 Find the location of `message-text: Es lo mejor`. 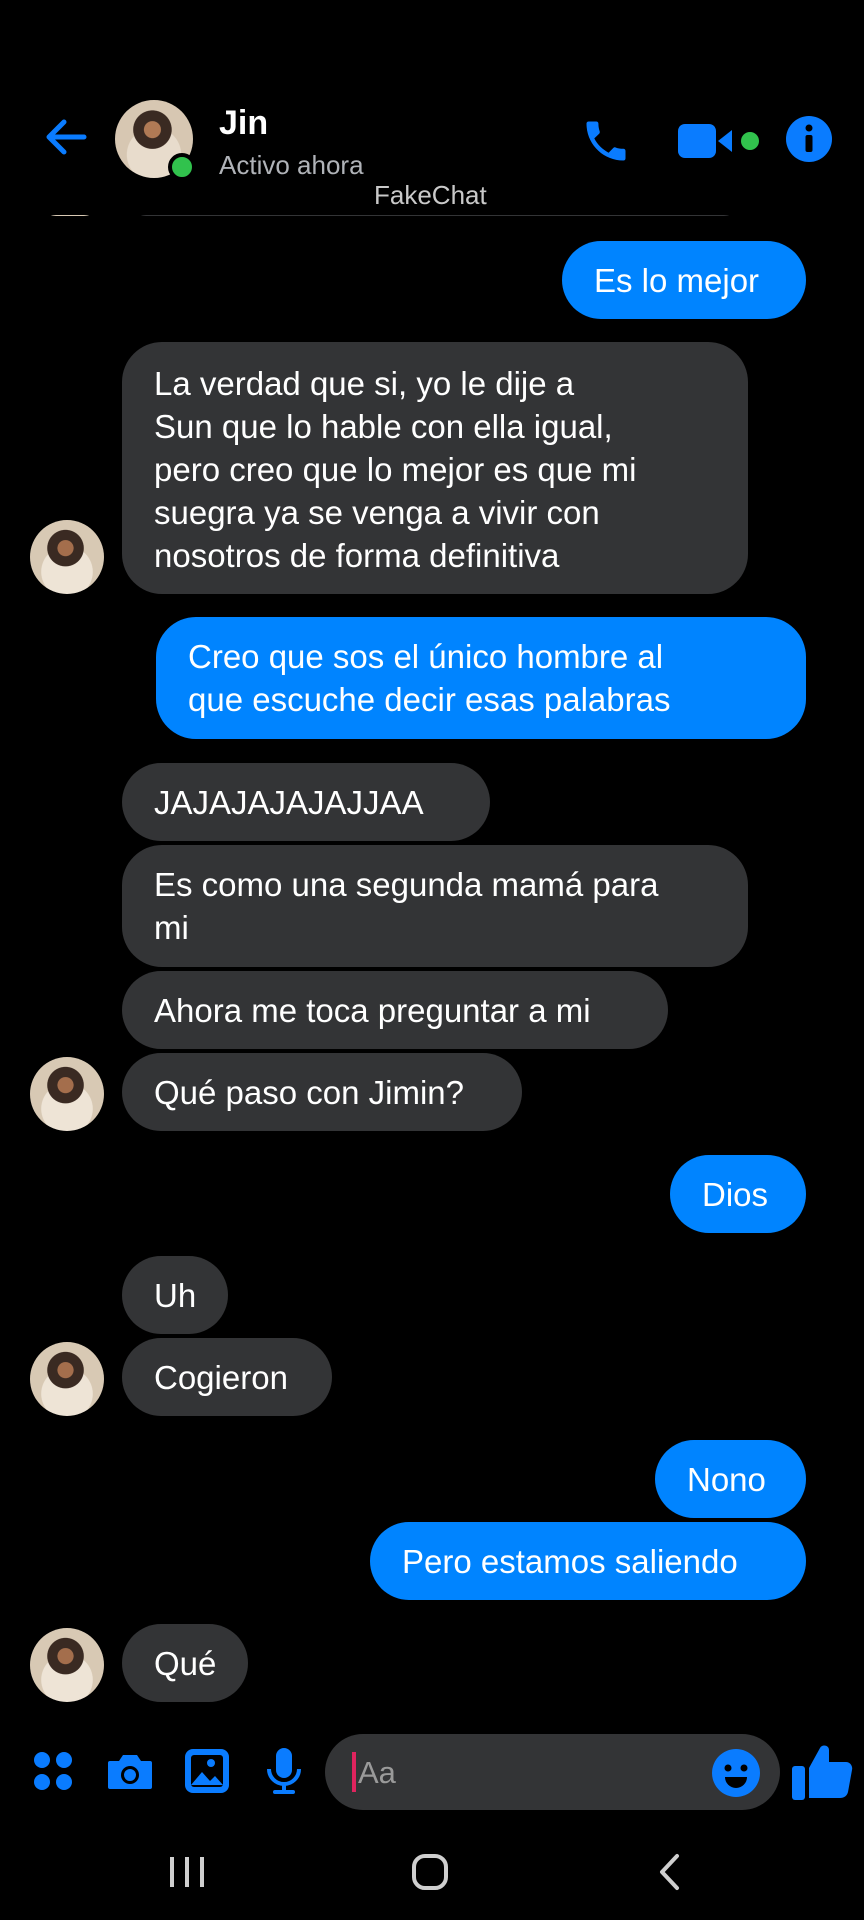

message-text: Es lo mejor is located at coordinates (677, 280).